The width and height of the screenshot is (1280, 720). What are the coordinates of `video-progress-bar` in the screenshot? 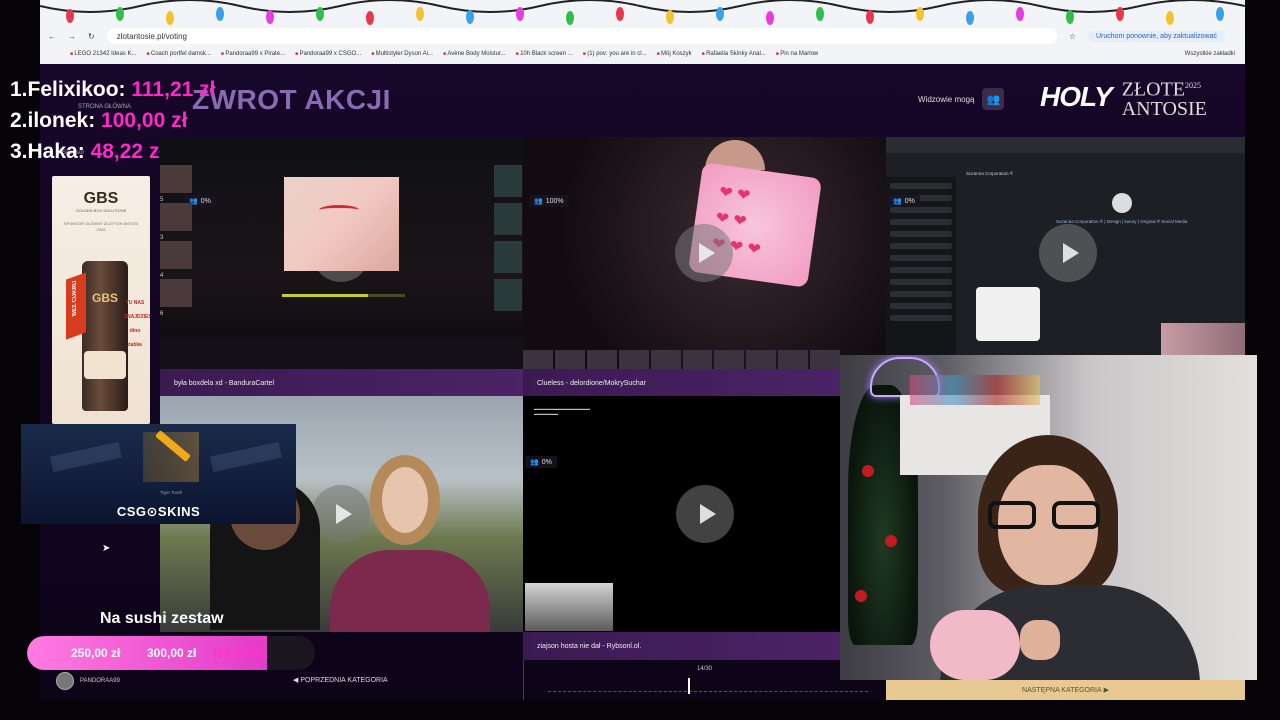 It's located at (343, 295).